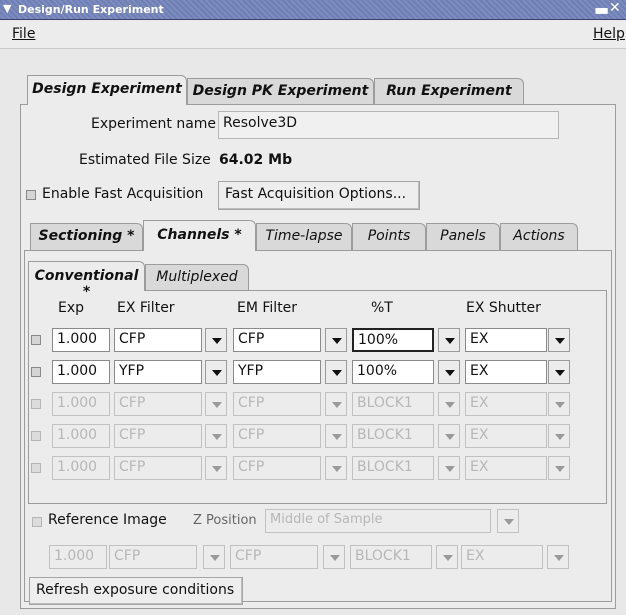  Describe the element at coordinates (539, 236) in the screenshot. I see `tab-actions: Actions` at that location.